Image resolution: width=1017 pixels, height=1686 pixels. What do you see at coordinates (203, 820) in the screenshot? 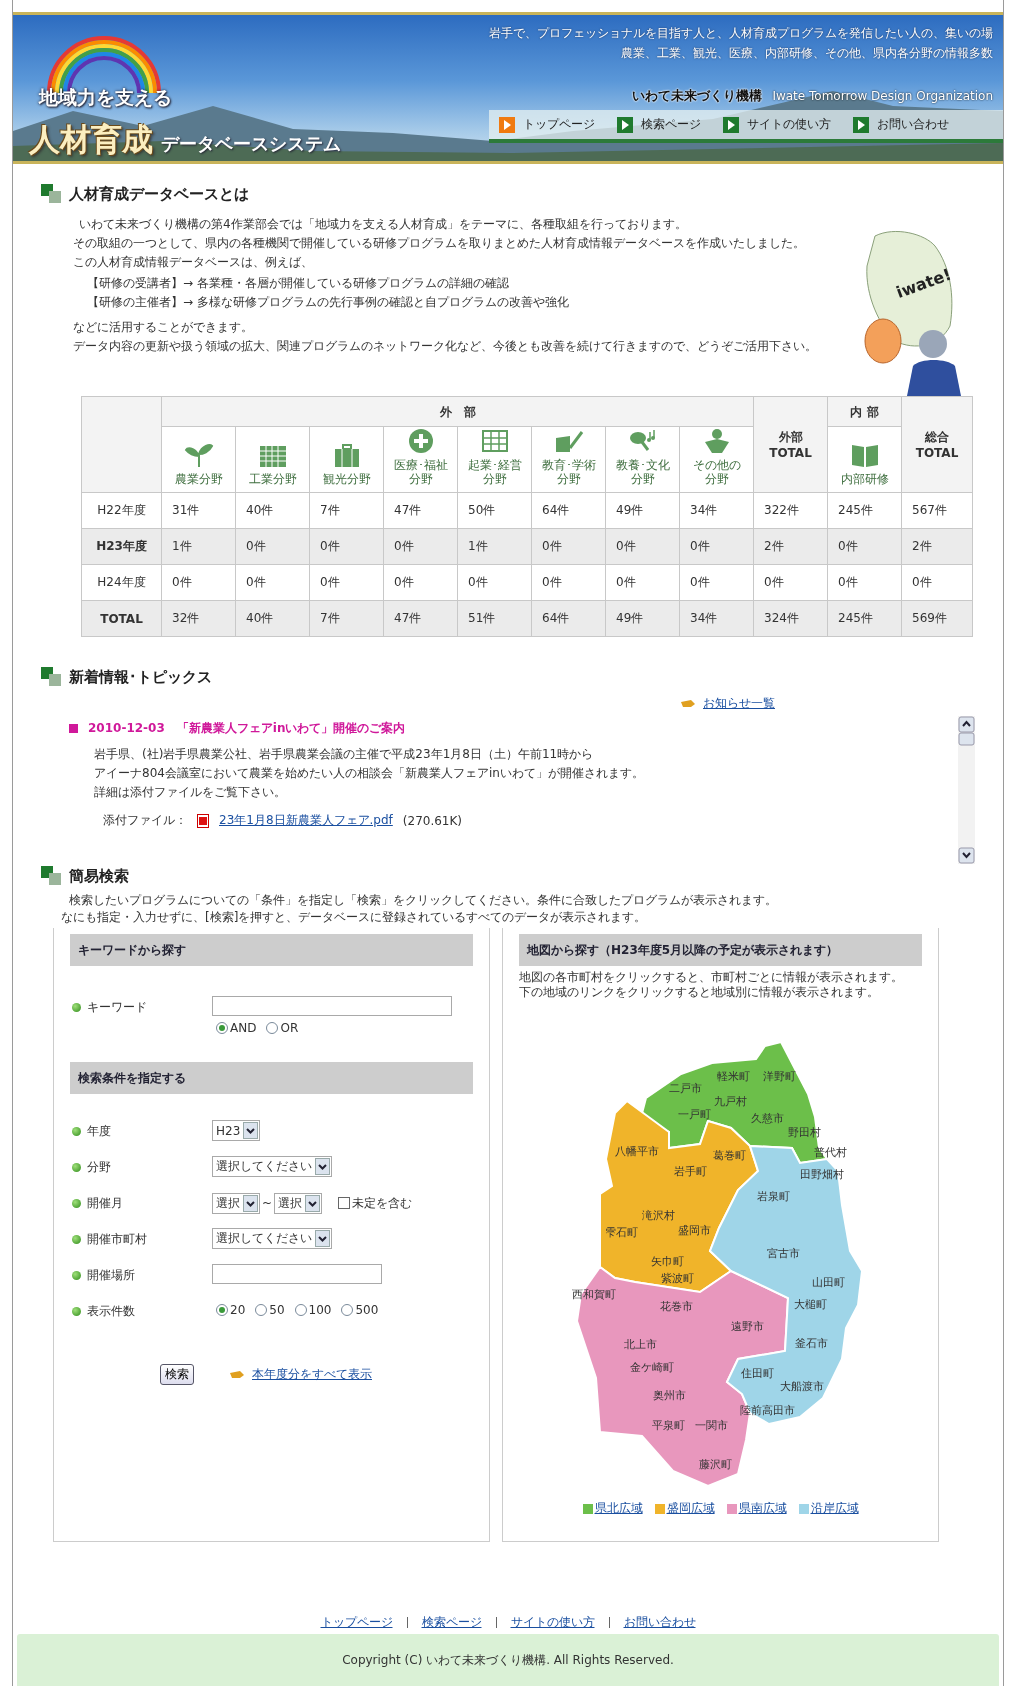
I see `pdf-icon` at bounding box center [203, 820].